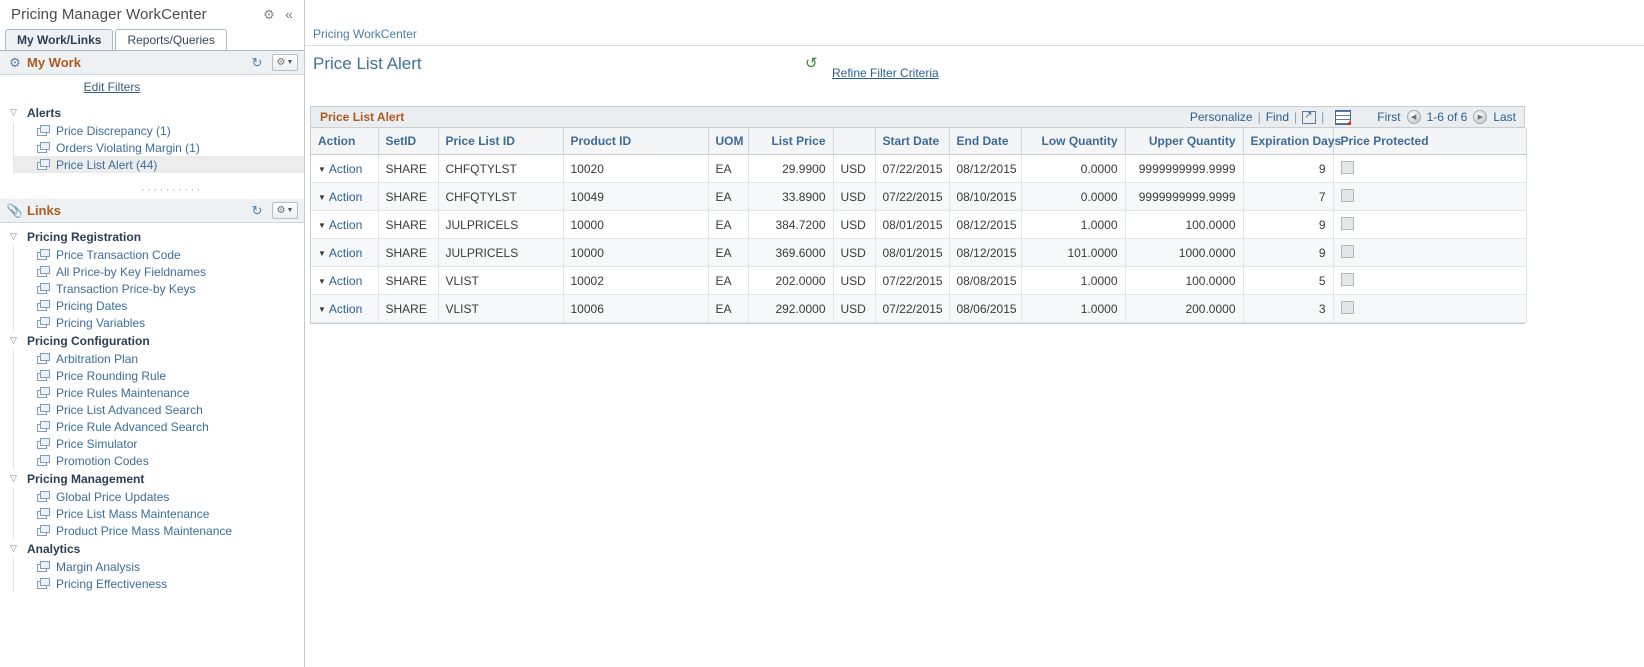 The width and height of the screenshot is (1644, 667). Describe the element at coordinates (128, 148) in the screenshot. I see `link-orders-violating-margin: Orders Violating Margin (1)` at that location.